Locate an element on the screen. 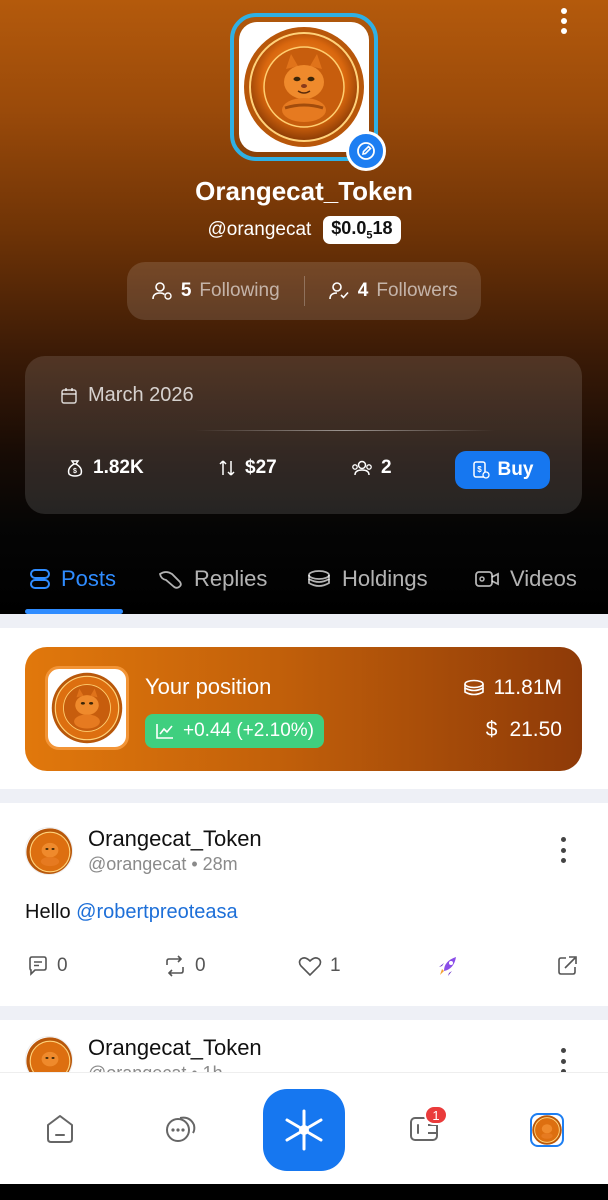 The height and width of the screenshot is (1200, 608). money-bag-icon: $ is located at coordinates (75, 468).